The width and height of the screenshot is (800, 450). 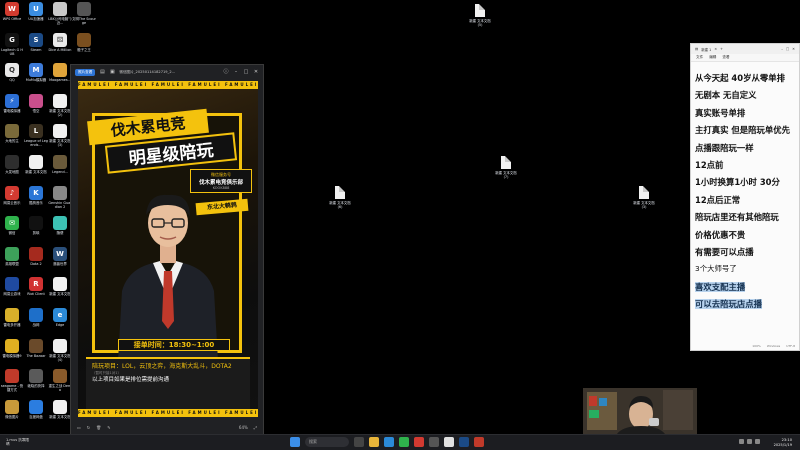 What do you see at coordinates (60, 105) in the screenshot?
I see `desktop-icon: 新建 文本文档 (2)` at bounding box center [60, 105].